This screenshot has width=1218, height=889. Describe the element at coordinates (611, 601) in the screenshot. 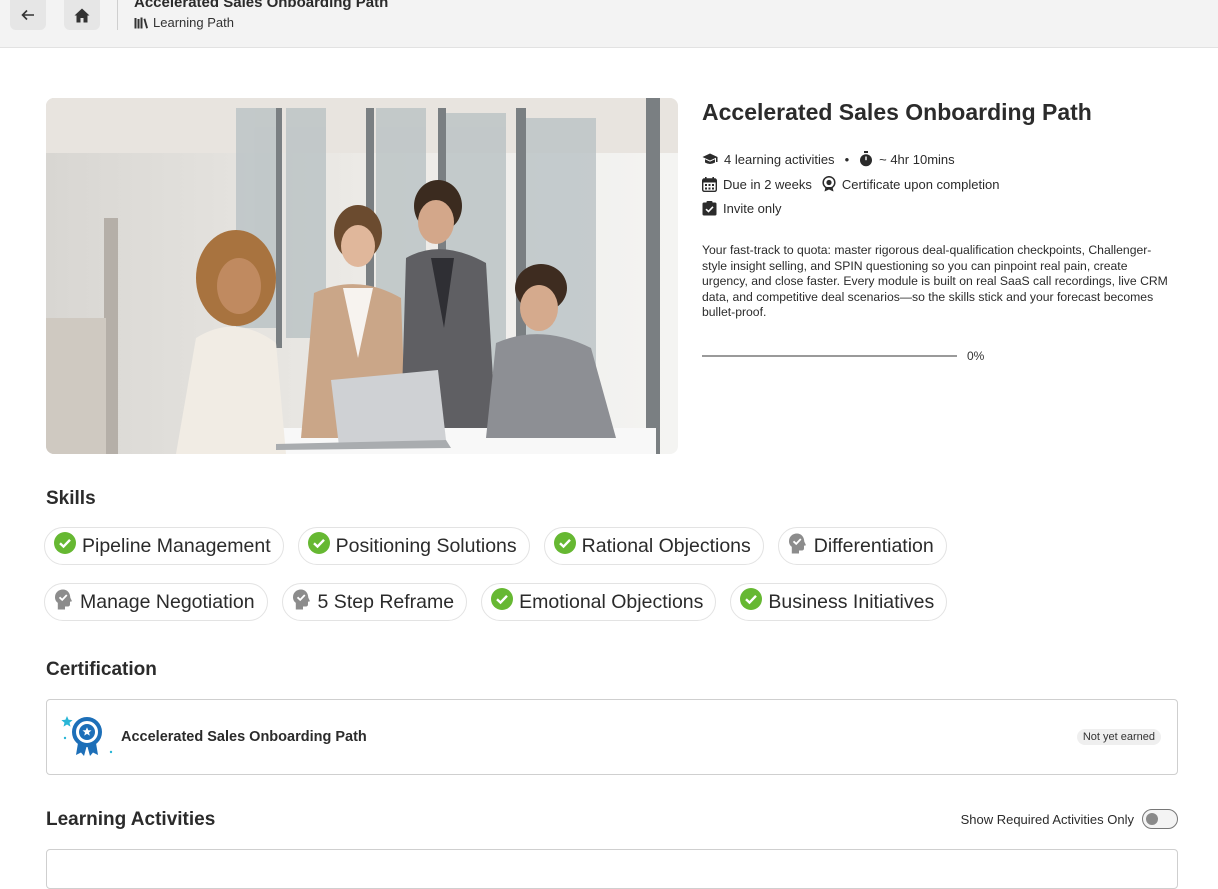

I see `skill-label: Emotional Objections` at that location.